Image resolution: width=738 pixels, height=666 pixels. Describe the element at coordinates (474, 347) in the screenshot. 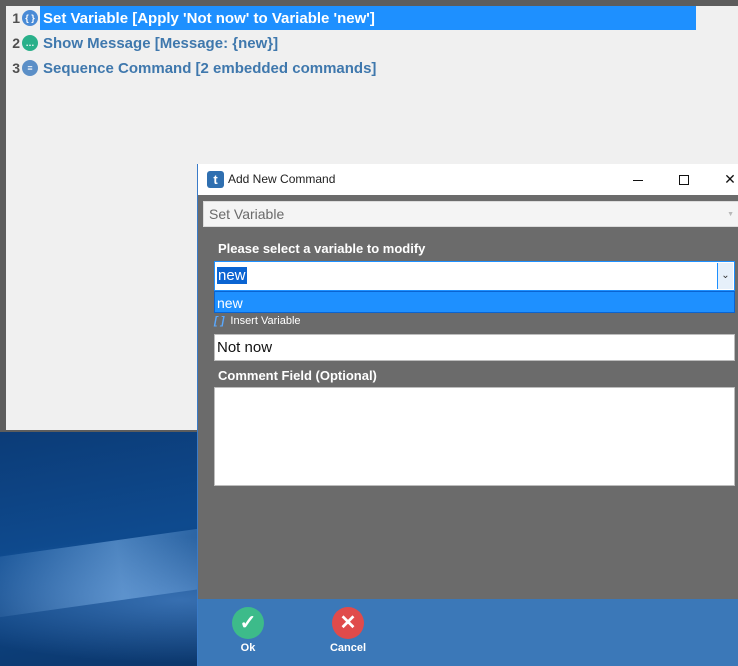

I see `value-input: Not now` at that location.